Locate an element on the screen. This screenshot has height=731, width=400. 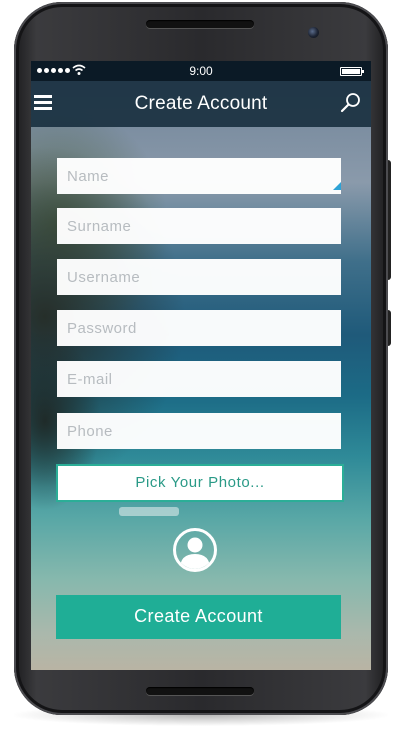
user-avatar-icon is located at coordinates (195, 550).